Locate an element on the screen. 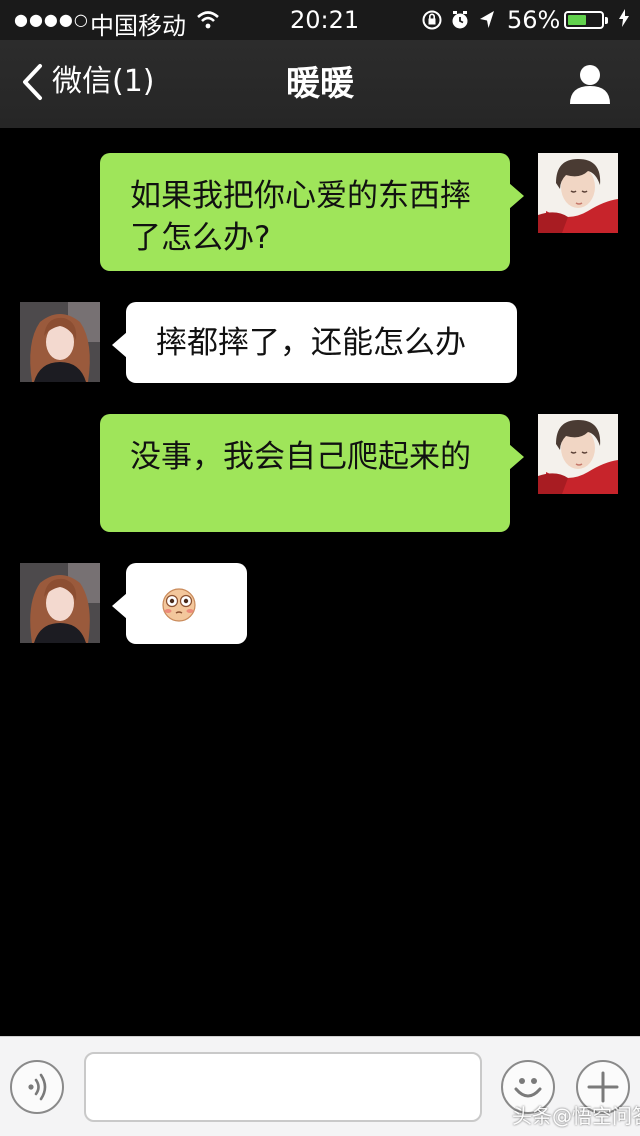 The width and height of the screenshot is (640, 1136). voice-button is located at coordinates (37, 1087).